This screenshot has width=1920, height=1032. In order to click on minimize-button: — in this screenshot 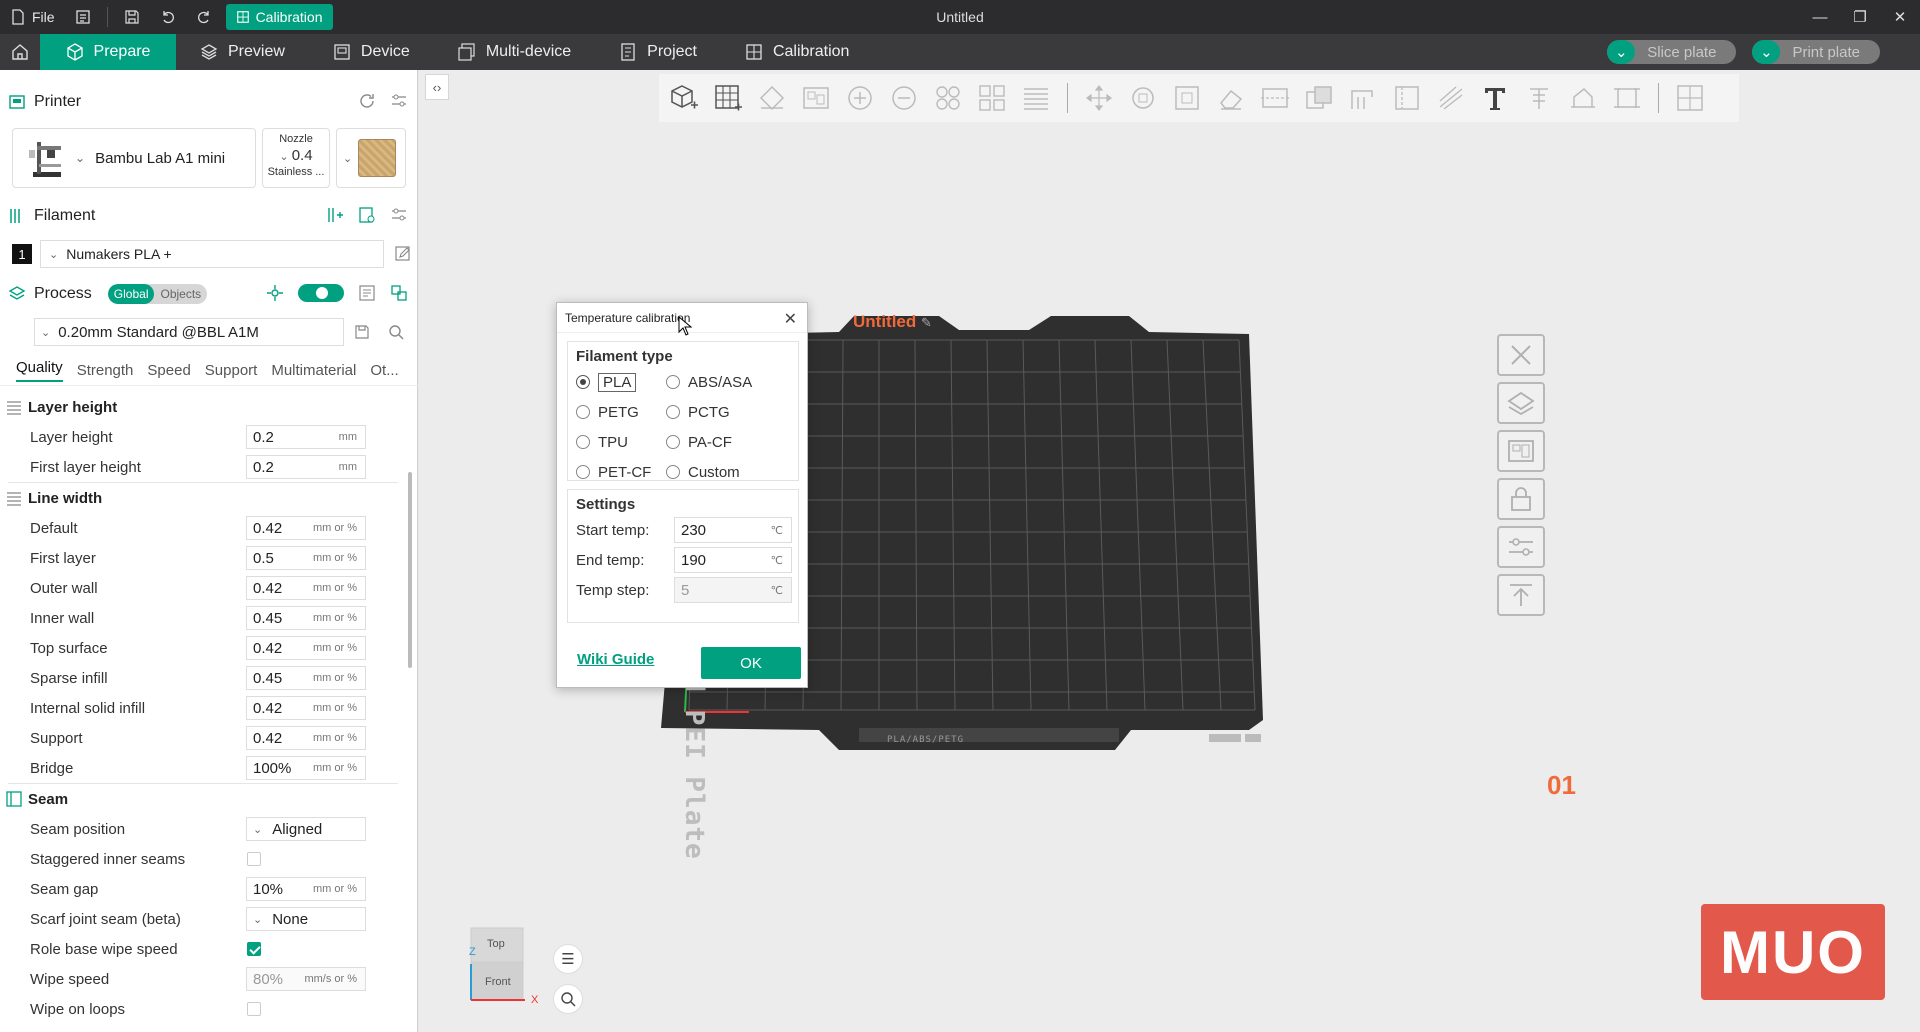, I will do `click(1820, 17)`.